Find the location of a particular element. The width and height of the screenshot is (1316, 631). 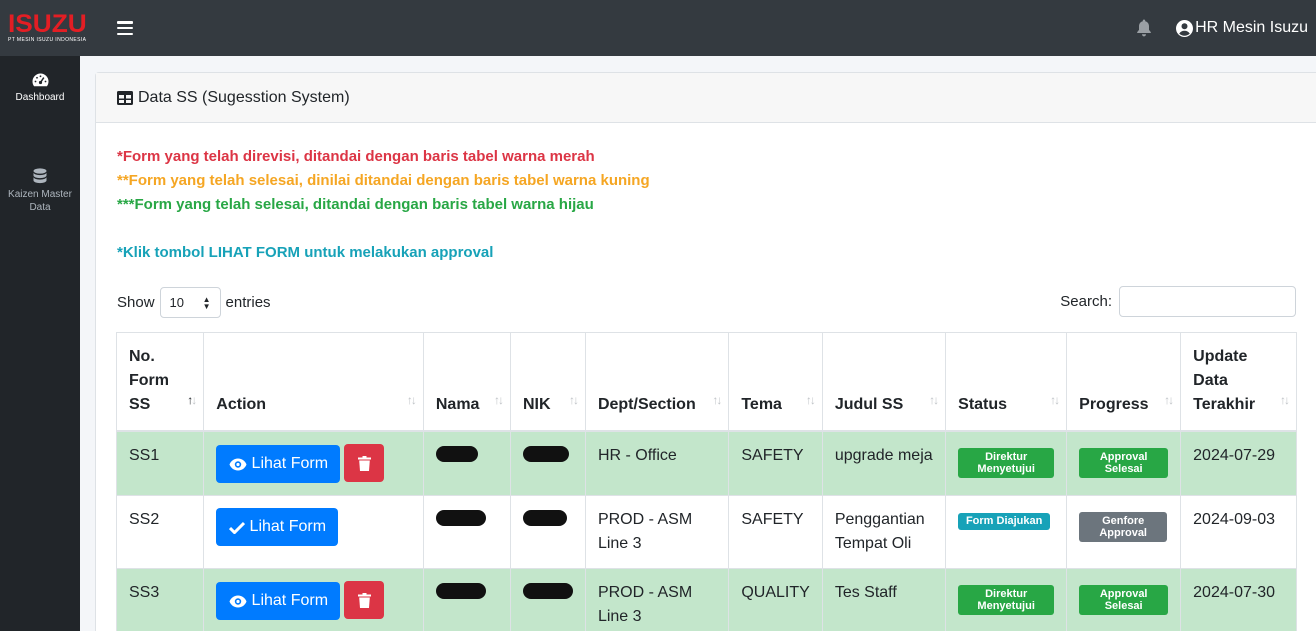

col-update: Update Data Terakhir ↑↓ is located at coordinates (1238, 382).